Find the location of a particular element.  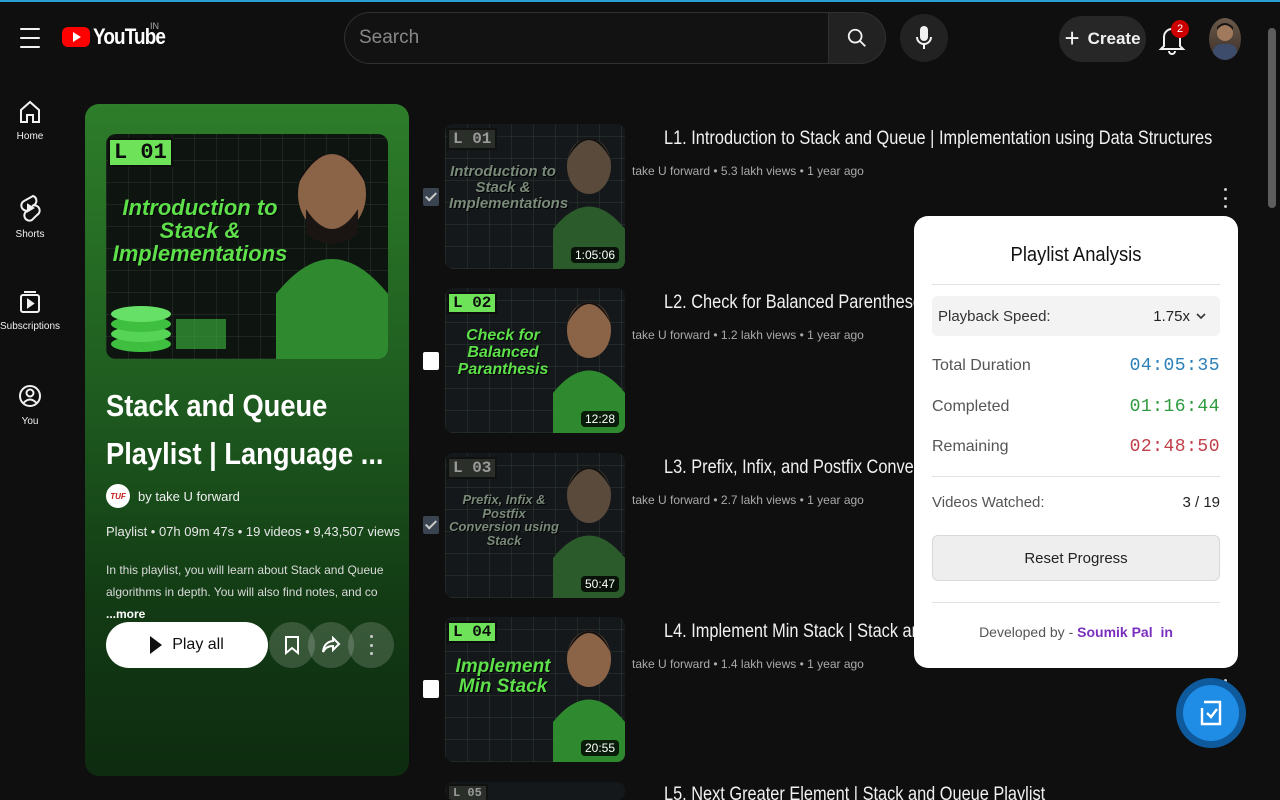

thumbnail-lecture-label: L 05 is located at coordinates (467, 792).